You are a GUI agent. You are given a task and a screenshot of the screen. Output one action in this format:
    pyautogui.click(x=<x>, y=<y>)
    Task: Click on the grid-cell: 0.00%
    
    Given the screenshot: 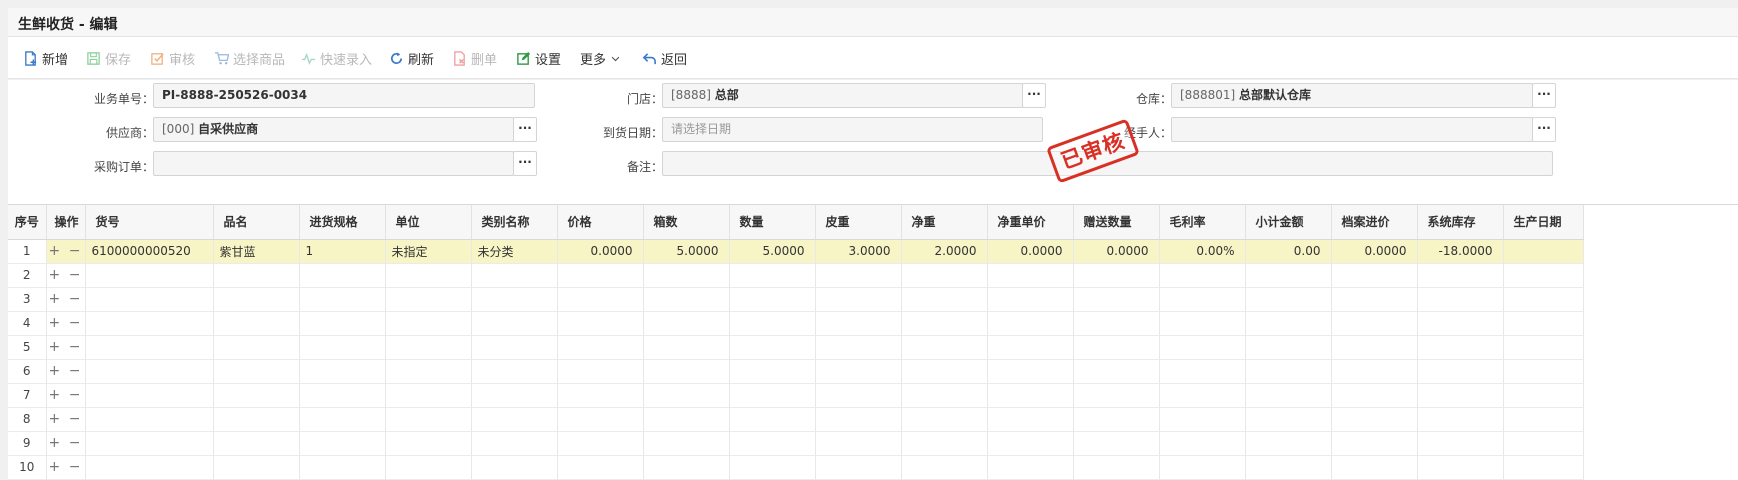 What is the action you would take?
    pyautogui.click(x=1202, y=251)
    